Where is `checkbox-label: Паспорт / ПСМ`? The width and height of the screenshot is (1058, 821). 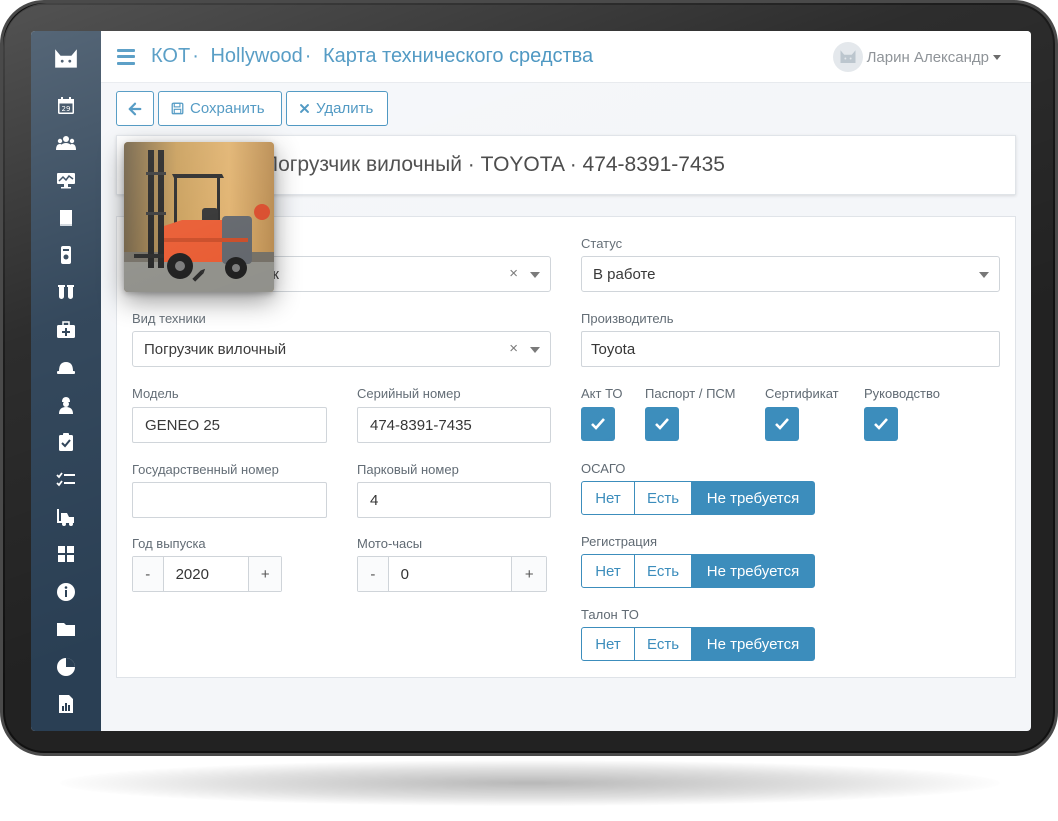 checkbox-label: Паспорт / ПСМ is located at coordinates (690, 393).